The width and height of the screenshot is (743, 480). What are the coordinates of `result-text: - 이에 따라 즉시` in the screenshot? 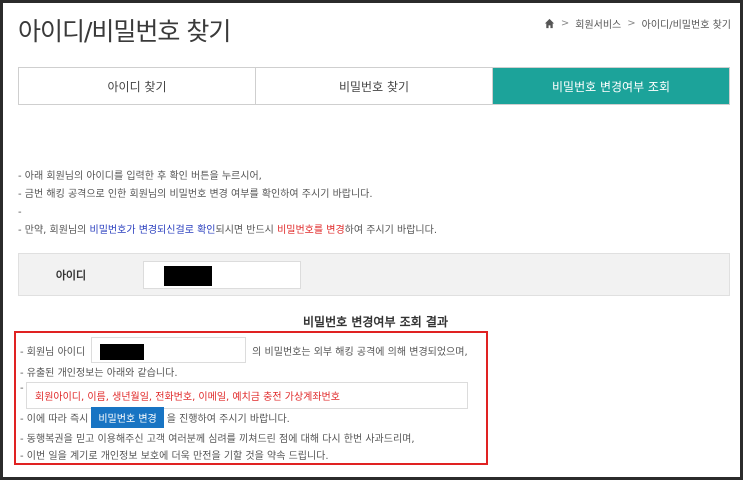 It's located at (54, 419).